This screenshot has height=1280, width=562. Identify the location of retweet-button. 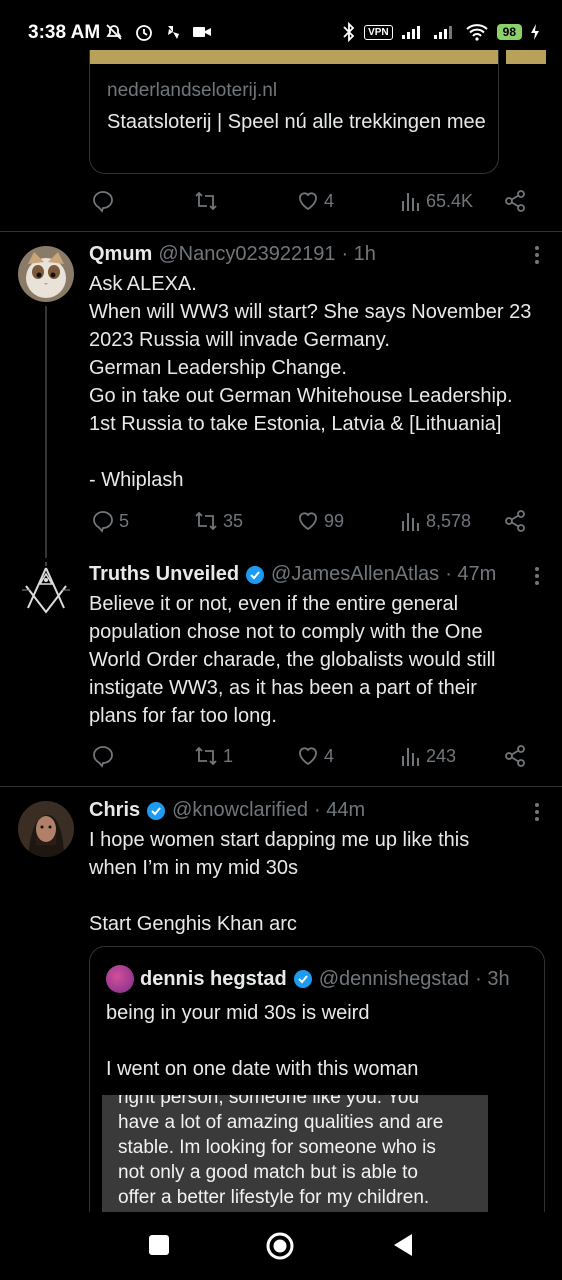
(208, 201).